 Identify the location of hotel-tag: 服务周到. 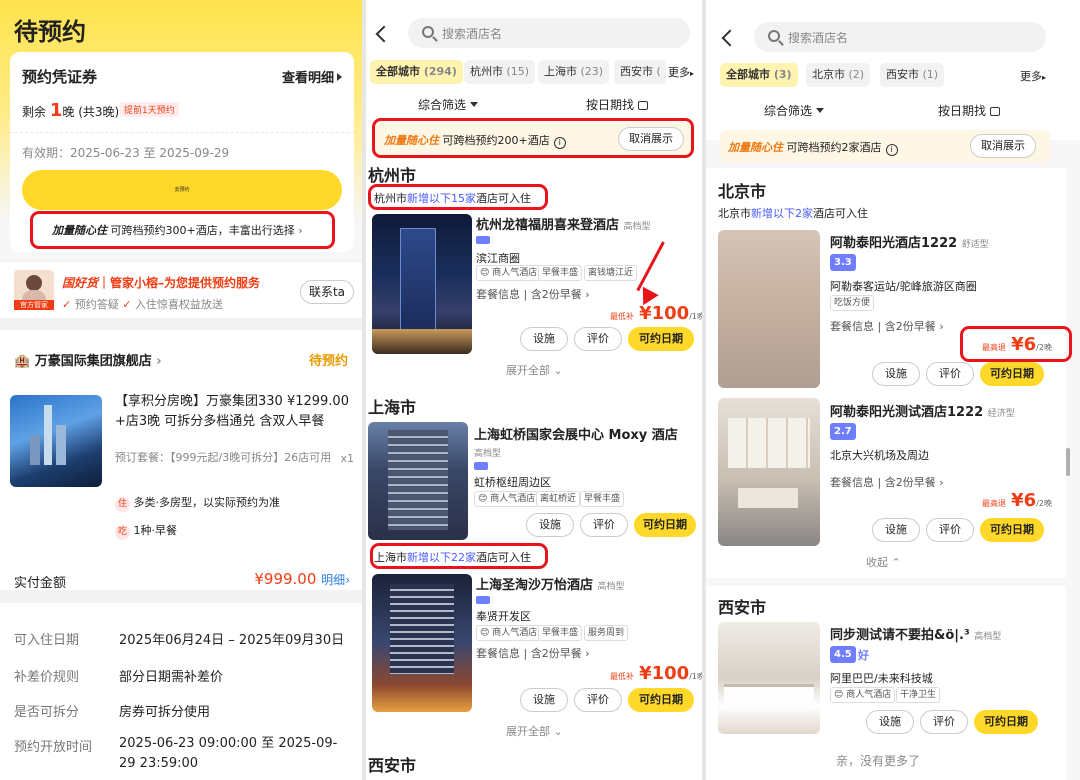
(606, 633).